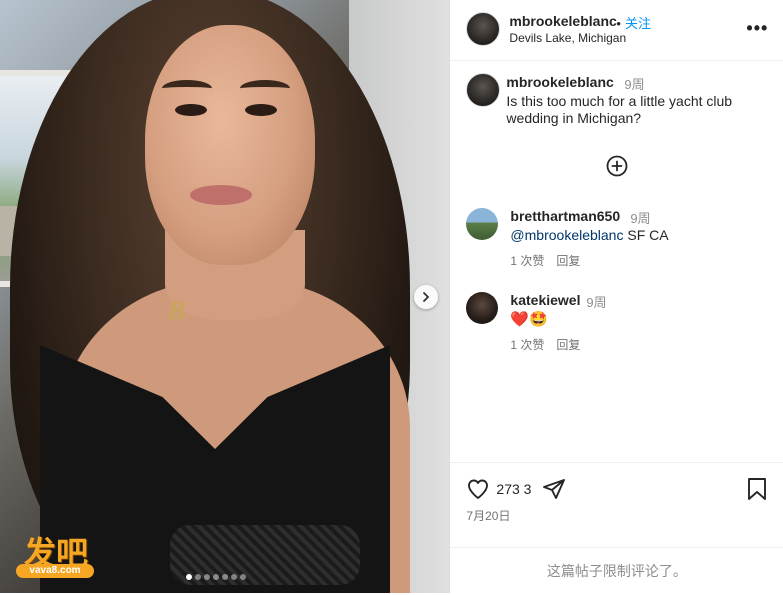 The image size is (783, 595). Describe the element at coordinates (56, 553) in the screenshot. I see `watermark: 发吧 vava8.com` at that location.